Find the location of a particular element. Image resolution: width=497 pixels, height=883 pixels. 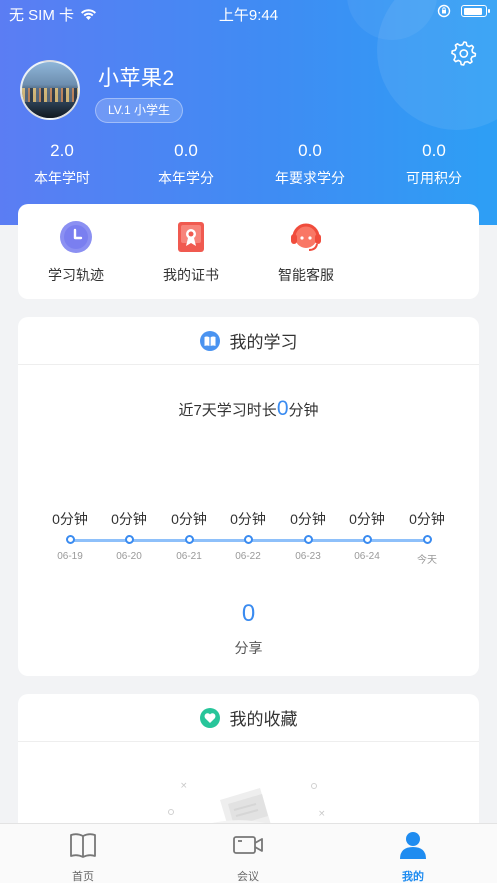

quick-action-label: 学习轨迹 is located at coordinates (76, 275).